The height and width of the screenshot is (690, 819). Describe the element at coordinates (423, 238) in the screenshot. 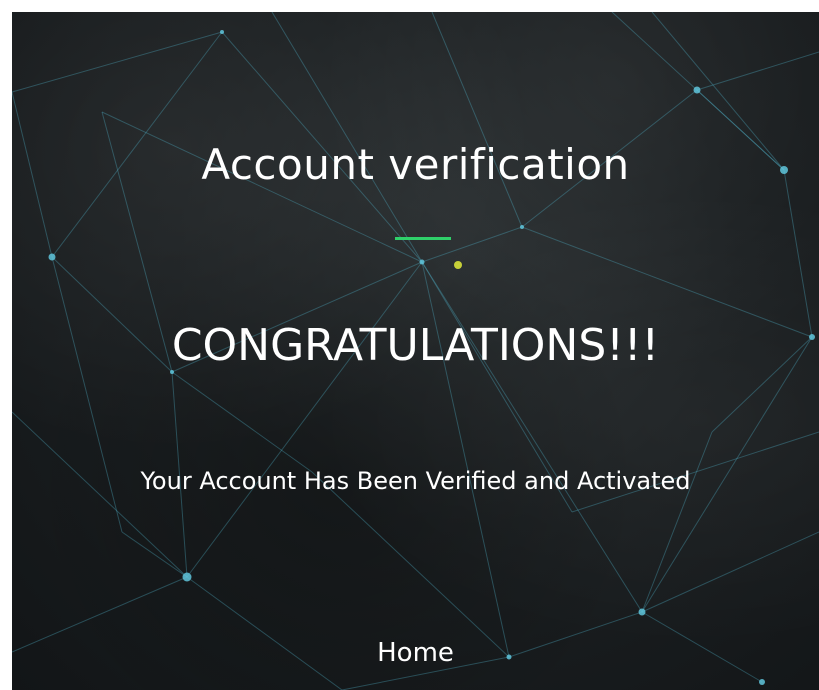

I see `title-divider` at that location.